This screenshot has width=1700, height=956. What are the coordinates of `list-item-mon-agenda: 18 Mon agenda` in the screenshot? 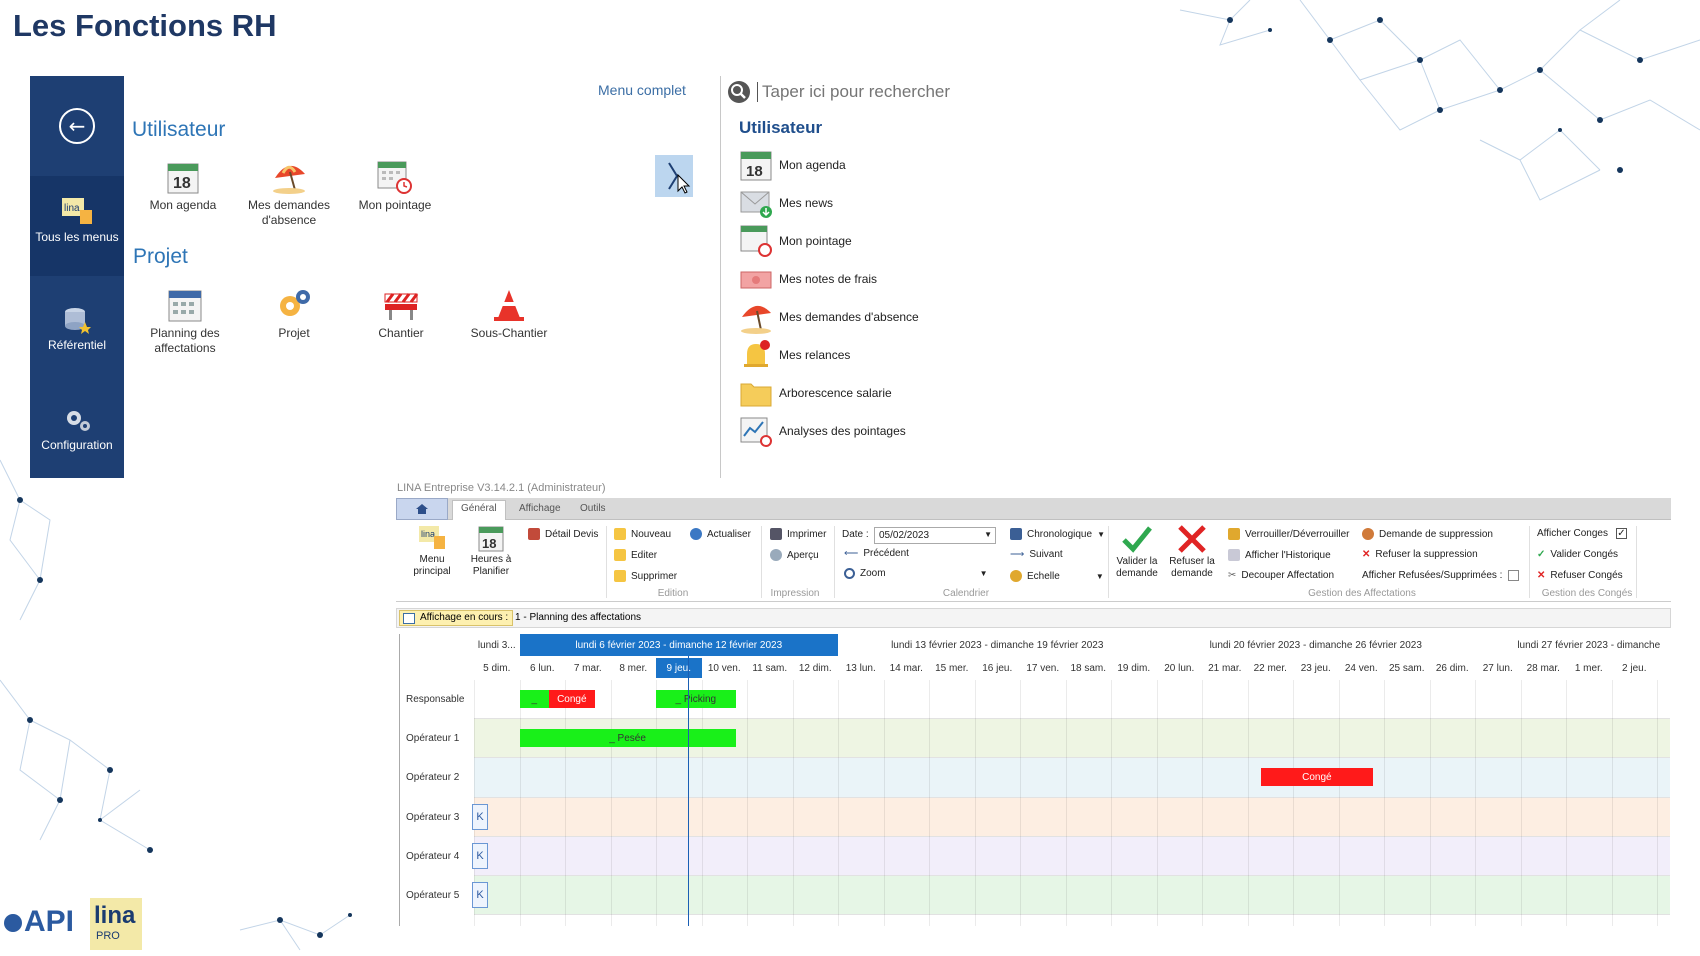 It's located at (792, 165).